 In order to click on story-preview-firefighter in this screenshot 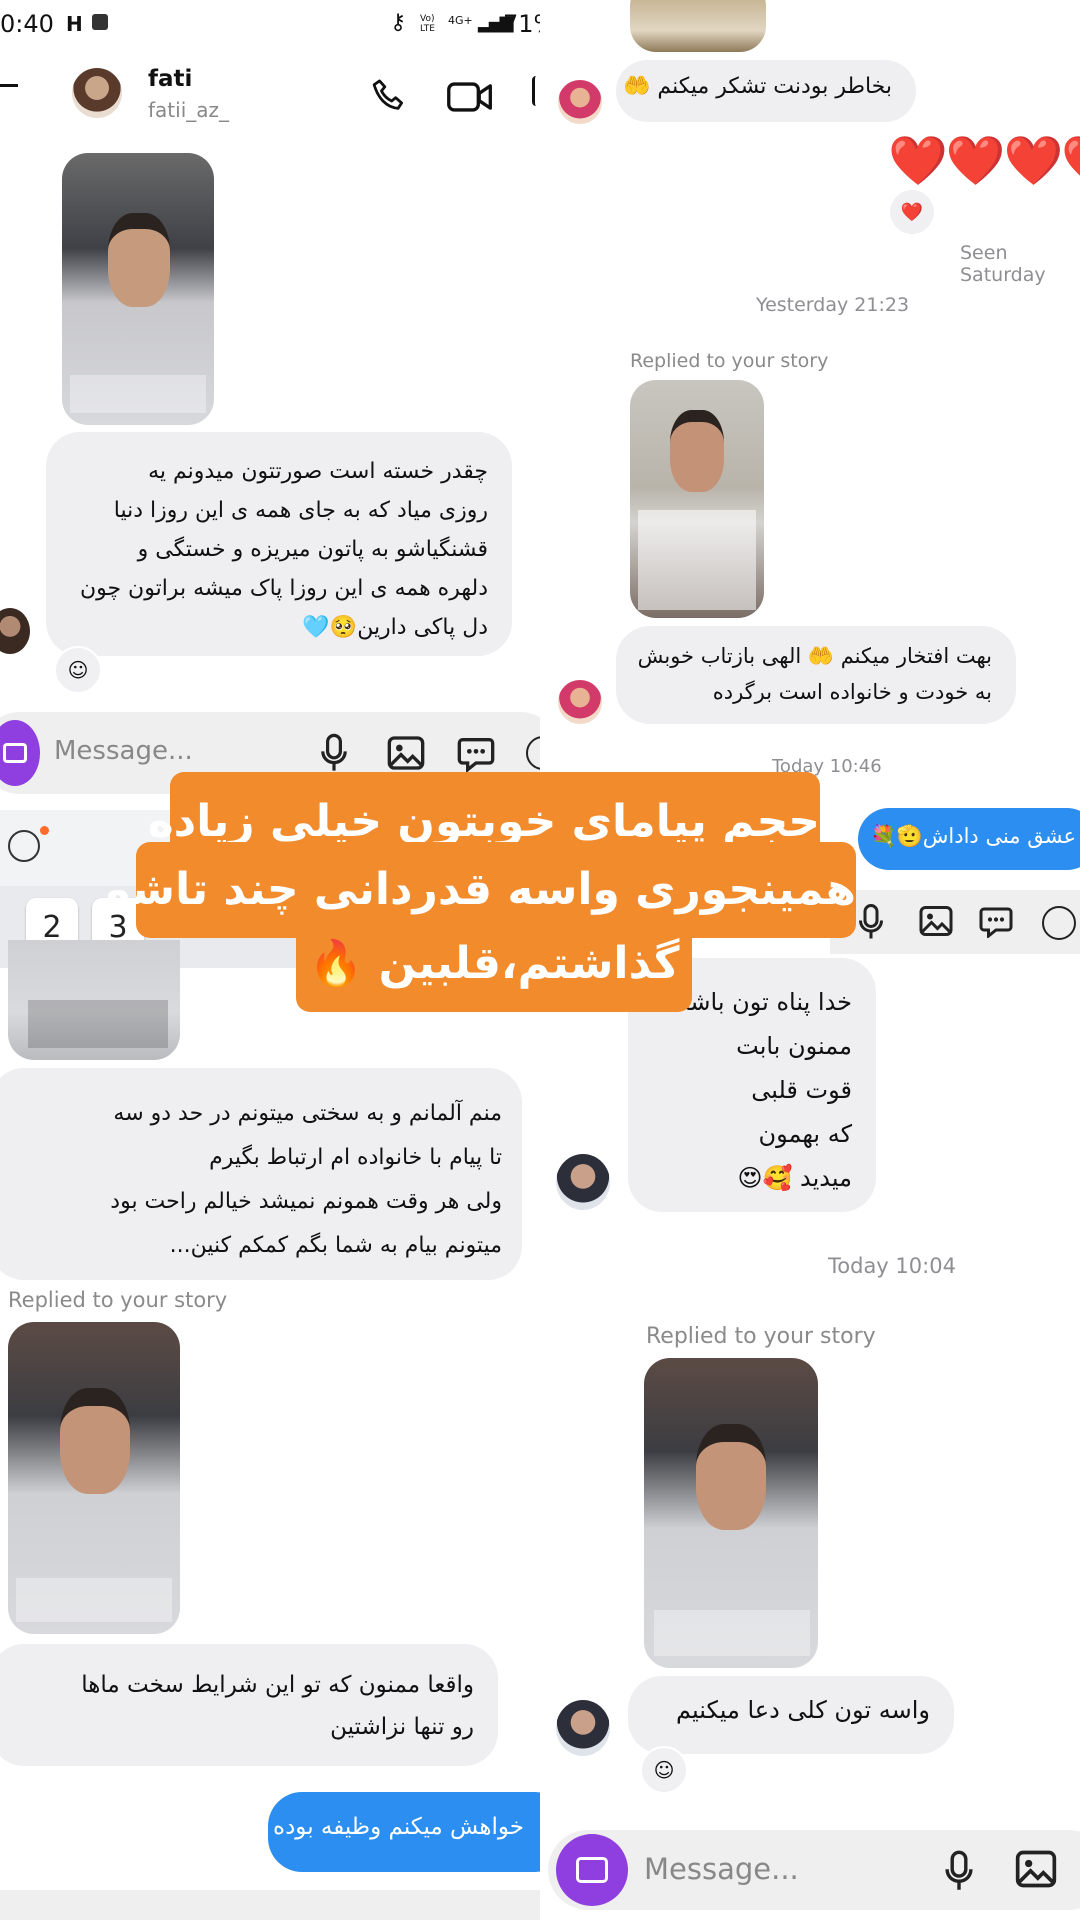, I will do `click(138, 289)`.